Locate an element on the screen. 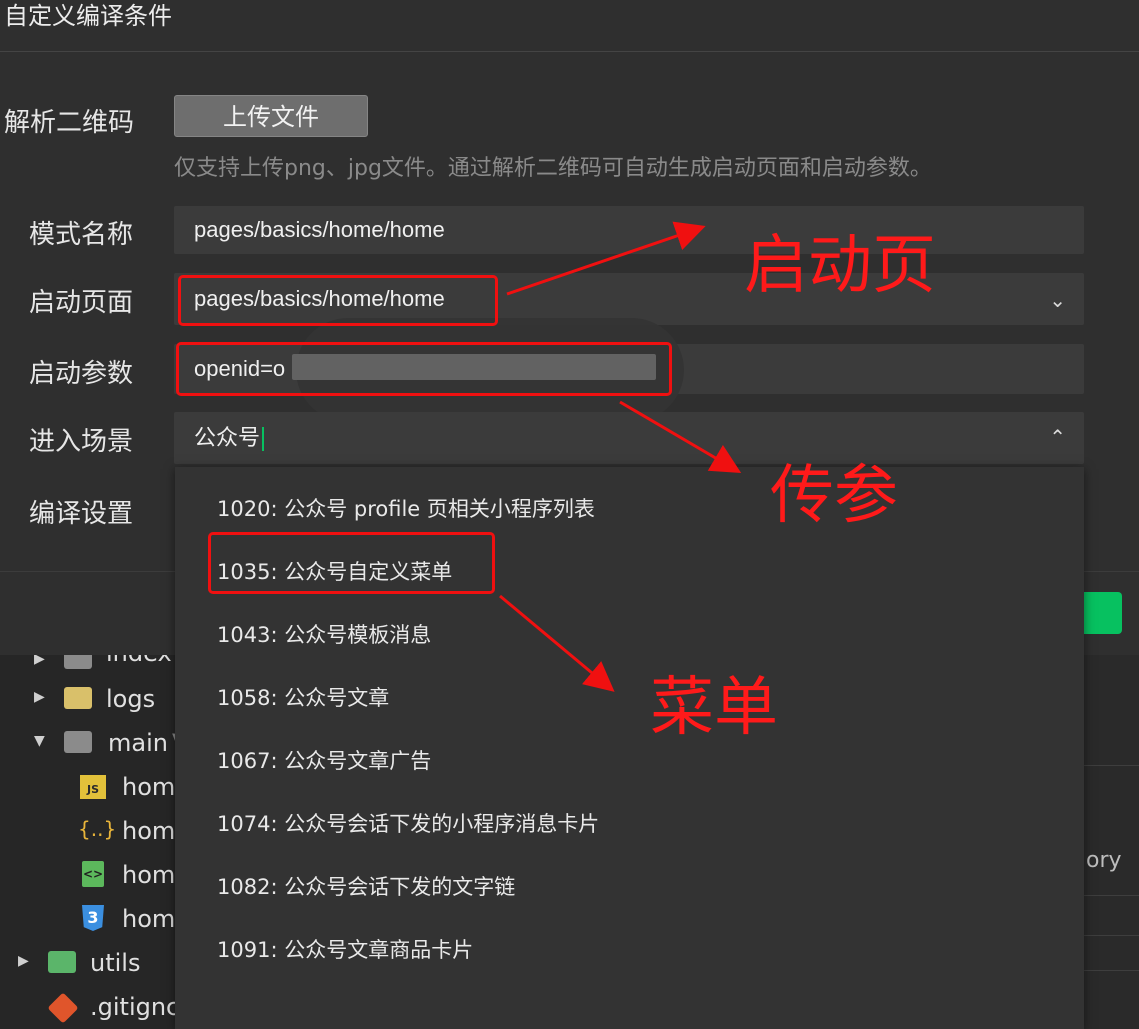 The width and height of the screenshot is (1139, 1029). annotation-pass-params: 传参 is located at coordinates (834, 496).